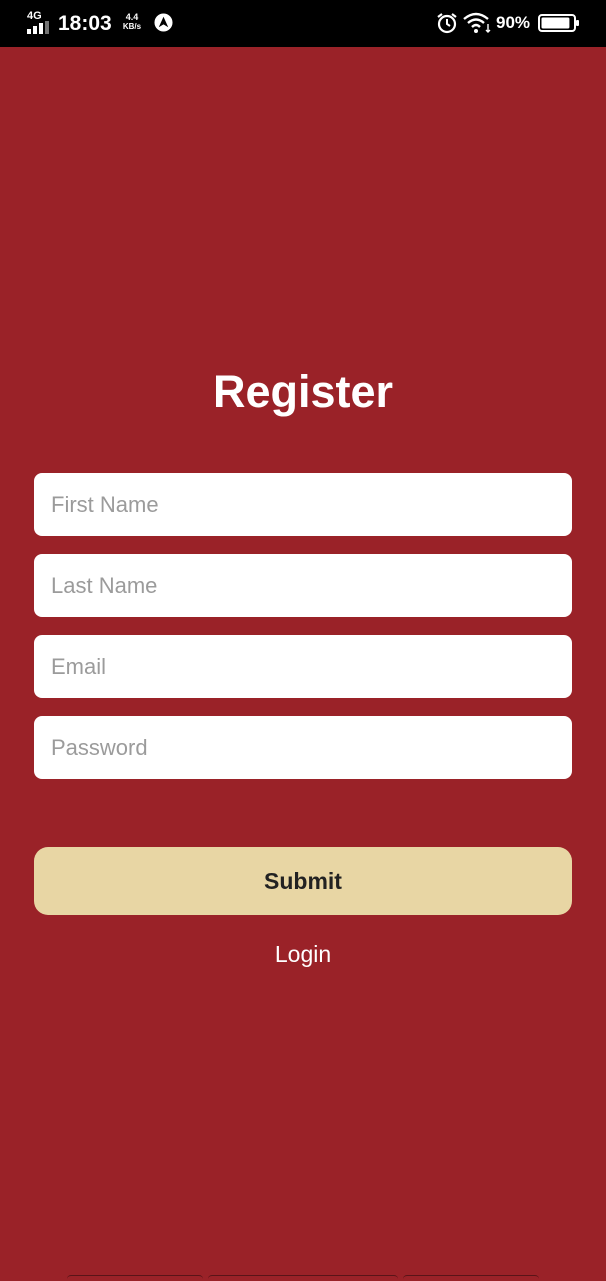  What do you see at coordinates (303, 585) in the screenshot?
I see `last-name-field` at bounding box center [303, 585].